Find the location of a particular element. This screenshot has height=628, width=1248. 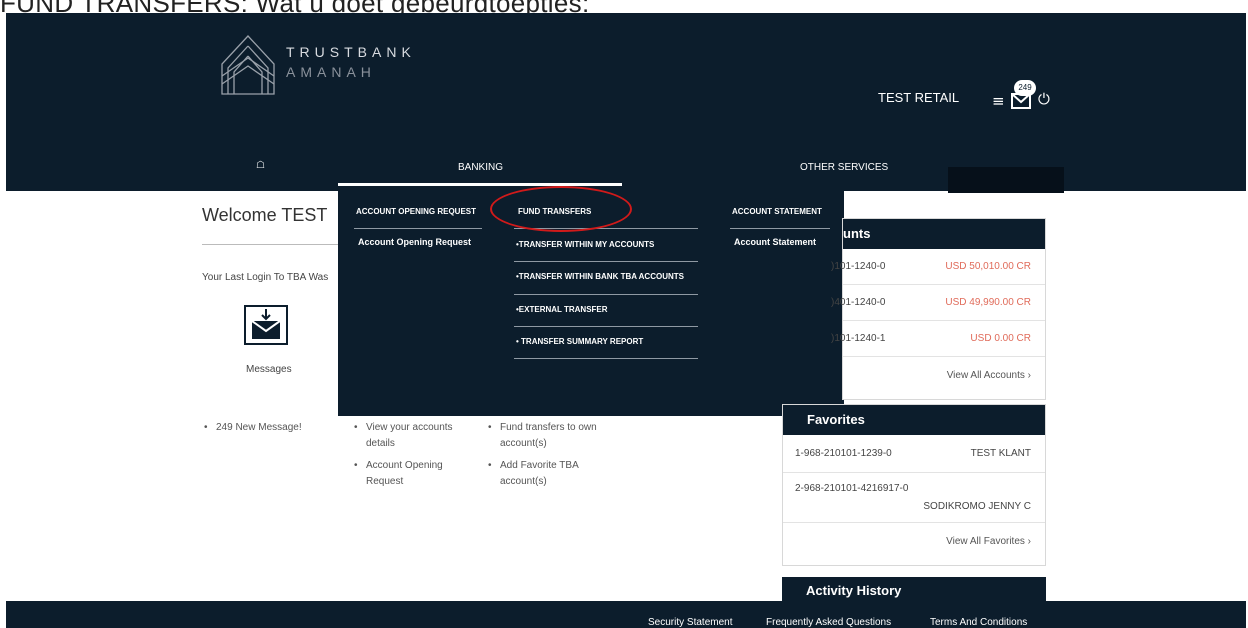

brand-subname: AMANAH is located at coordinates (331, 72).